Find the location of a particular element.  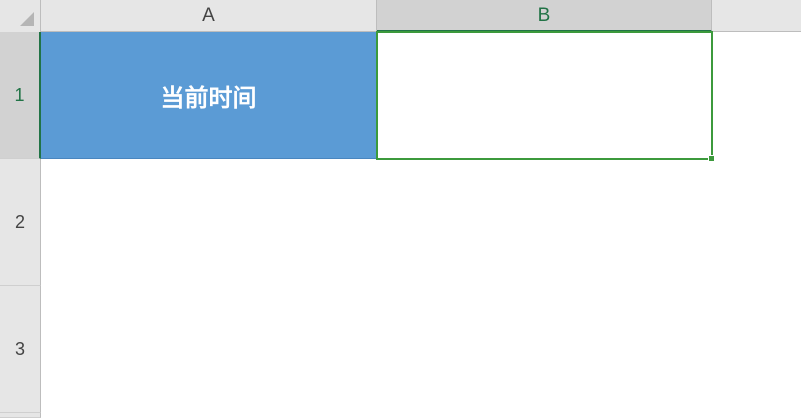

row-header-4-partial is located at coordinates (20, 415).